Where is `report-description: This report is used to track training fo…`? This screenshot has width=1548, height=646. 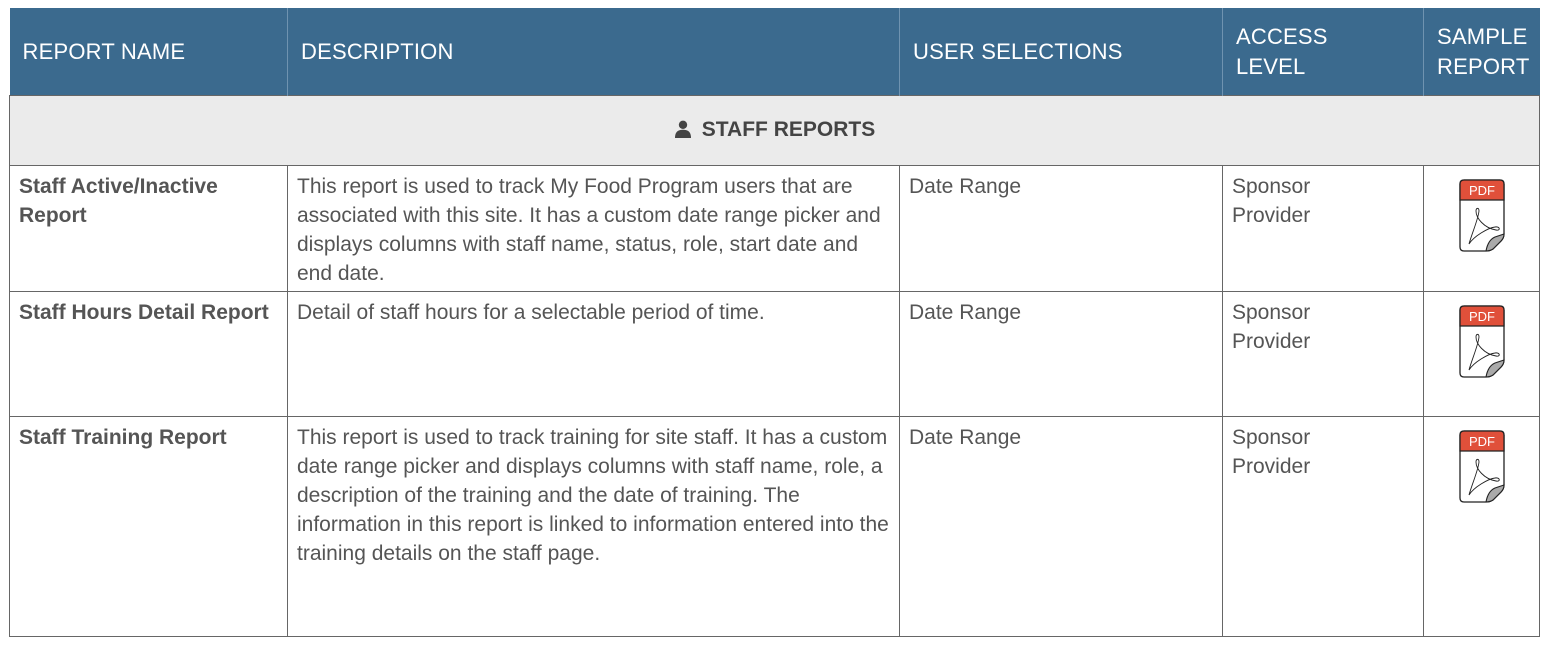
report-description: This report is used to track training fo… is located at coordinates (593, 526).